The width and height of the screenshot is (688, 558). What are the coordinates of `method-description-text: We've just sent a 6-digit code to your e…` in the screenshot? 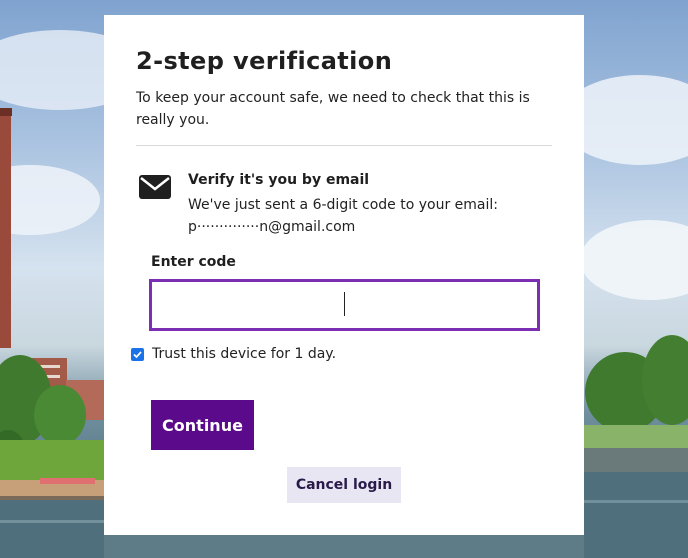 It's located at (343, 205).